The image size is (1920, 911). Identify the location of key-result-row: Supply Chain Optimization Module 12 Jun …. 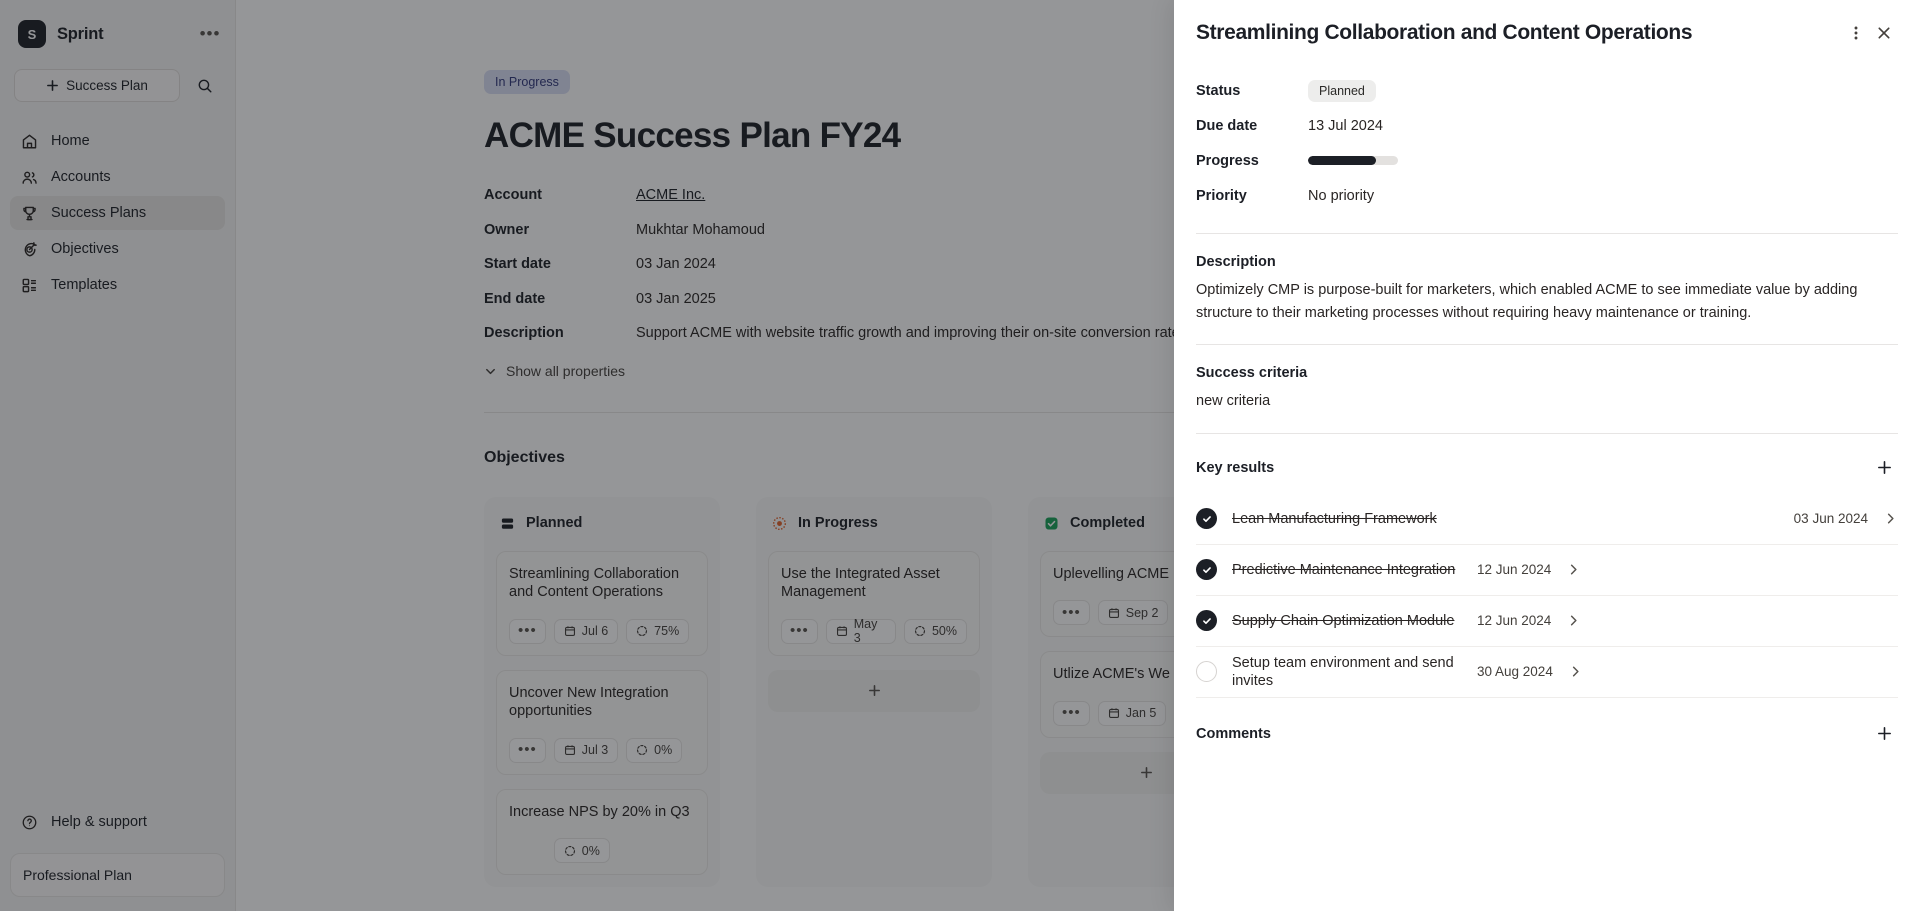
(1547, 621).